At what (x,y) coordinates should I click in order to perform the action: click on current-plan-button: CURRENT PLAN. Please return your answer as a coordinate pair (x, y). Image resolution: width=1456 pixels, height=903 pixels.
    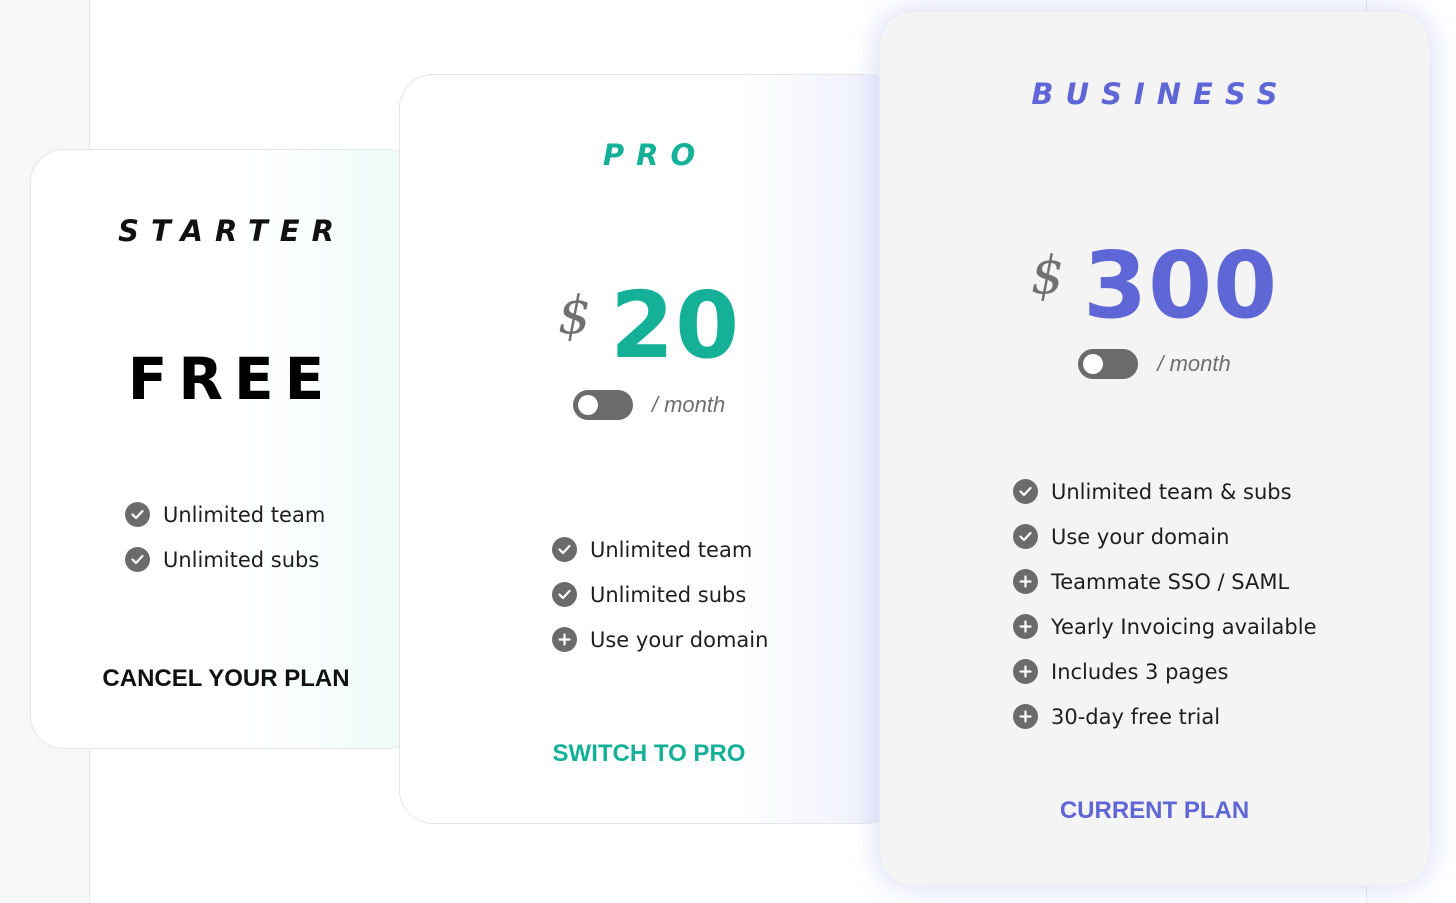
    Looking at the image, I should click on (1154, 811).